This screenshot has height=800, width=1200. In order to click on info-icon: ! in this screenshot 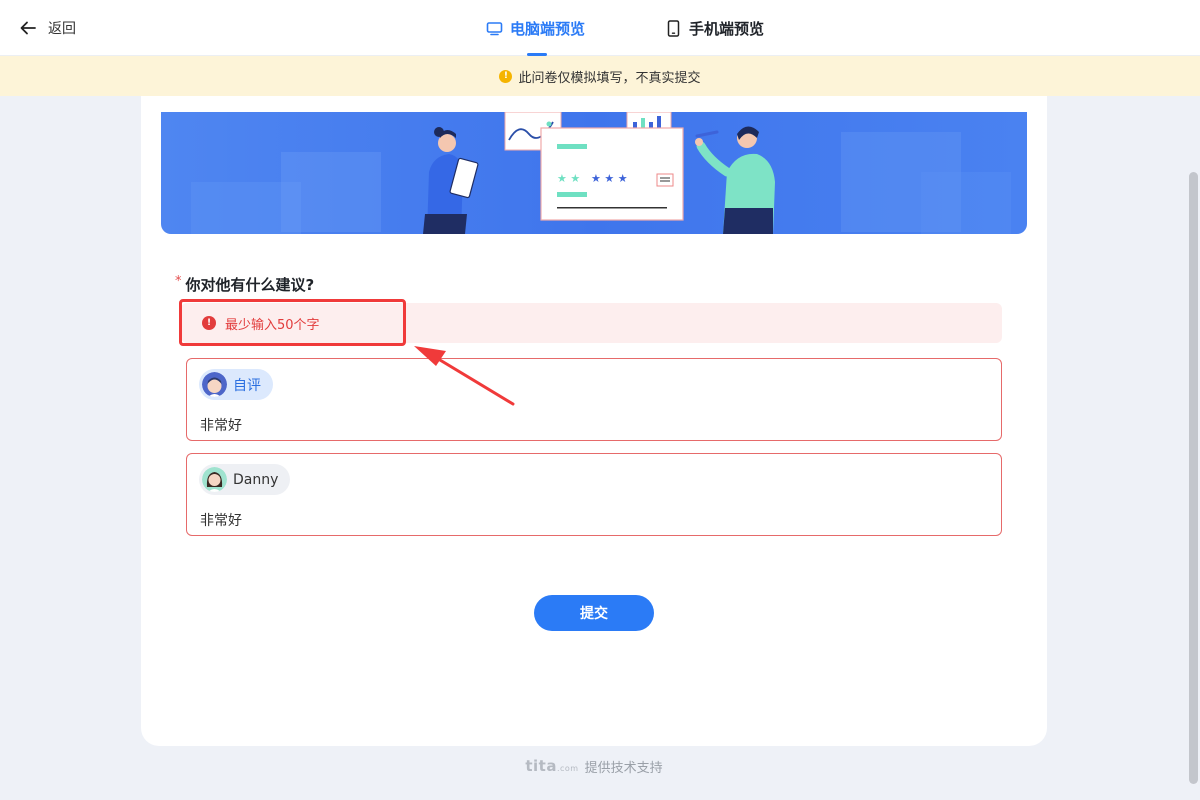, I will do `click(506, 76)`.